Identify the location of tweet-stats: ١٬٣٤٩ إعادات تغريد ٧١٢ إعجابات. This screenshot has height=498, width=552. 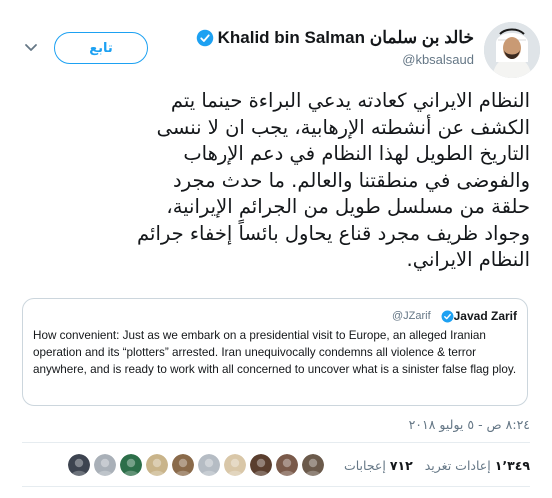
(297, 465).